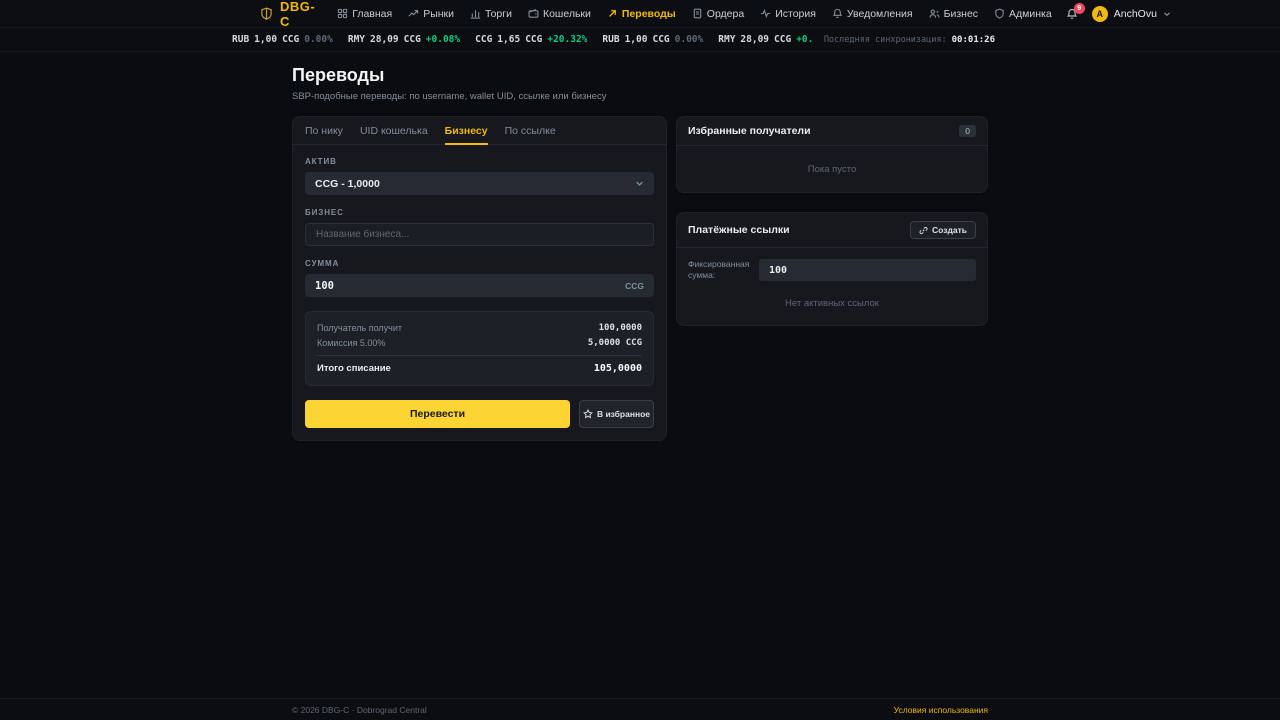 The image size is (1280, 720). What do you see at coordinates (961, 13) in the screenshot?
I see `nav-label: Бизнес` at bounding box center [961, 13].